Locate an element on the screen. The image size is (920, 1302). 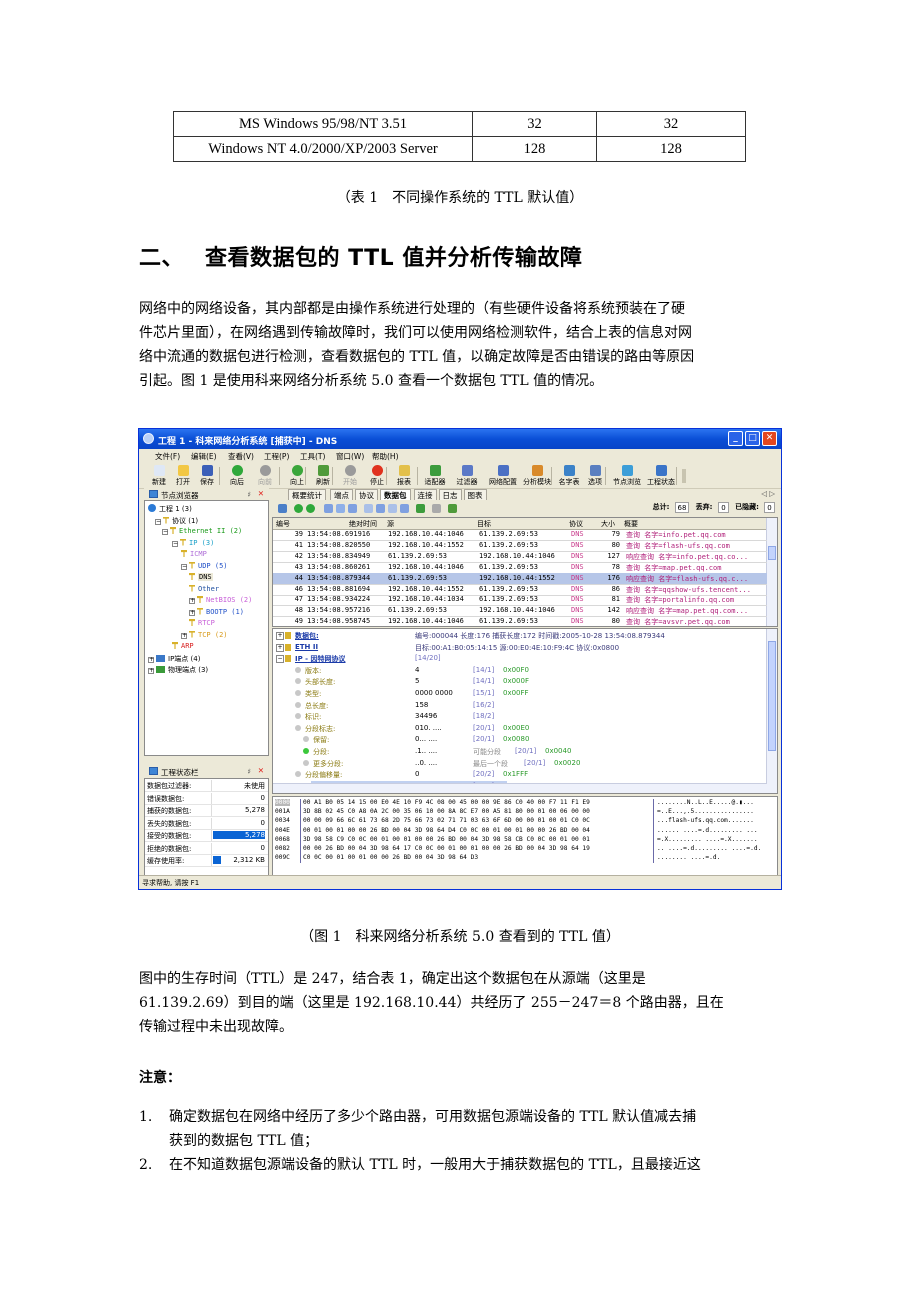
tab-0: 概要统计 is located at coordinates (307, 494).